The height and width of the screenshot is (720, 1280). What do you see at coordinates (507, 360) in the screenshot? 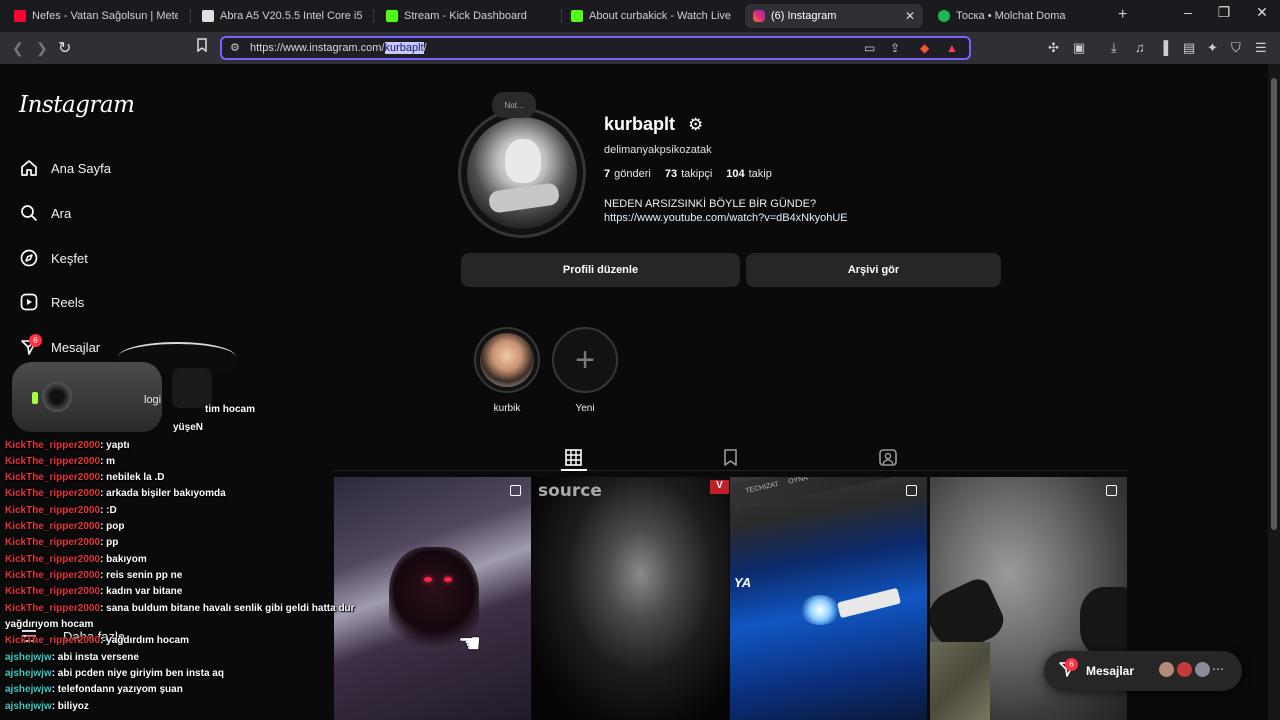
I see `story-highlight` at bounding box center [507, 360].